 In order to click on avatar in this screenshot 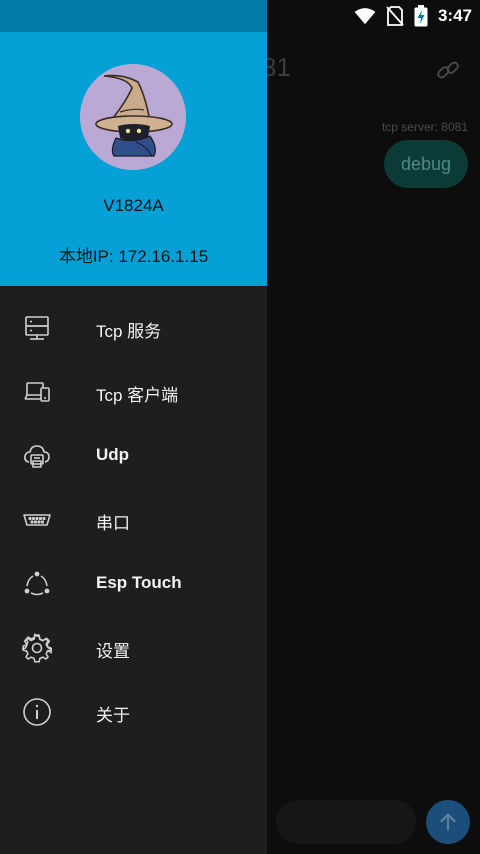, I will do `click(133, 117)`.